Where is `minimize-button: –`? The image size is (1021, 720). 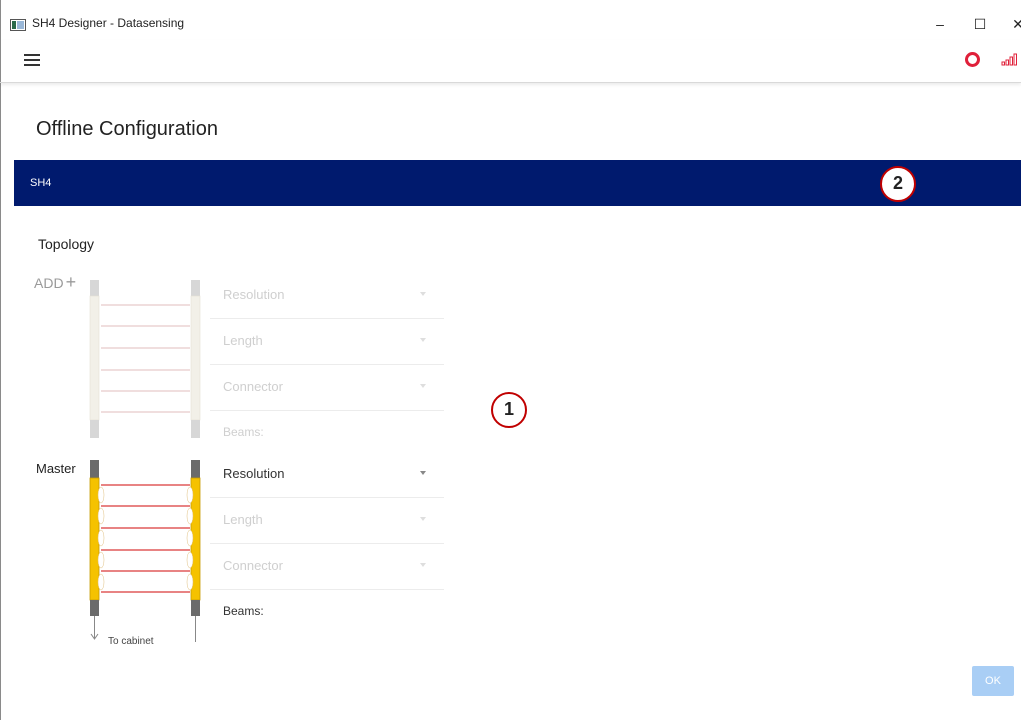 minimize-button: – is located at coordinates (940, 24).